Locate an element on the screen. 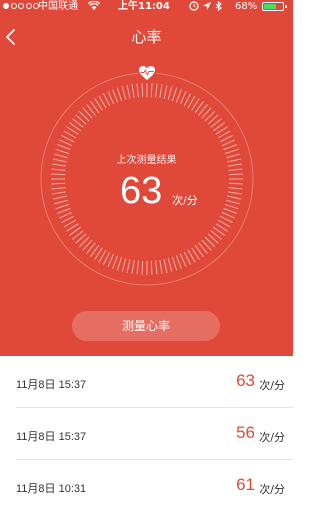 This screenshot has height=512, width=320. status-time: 上午11:04 is located at coordinates (144, 6).